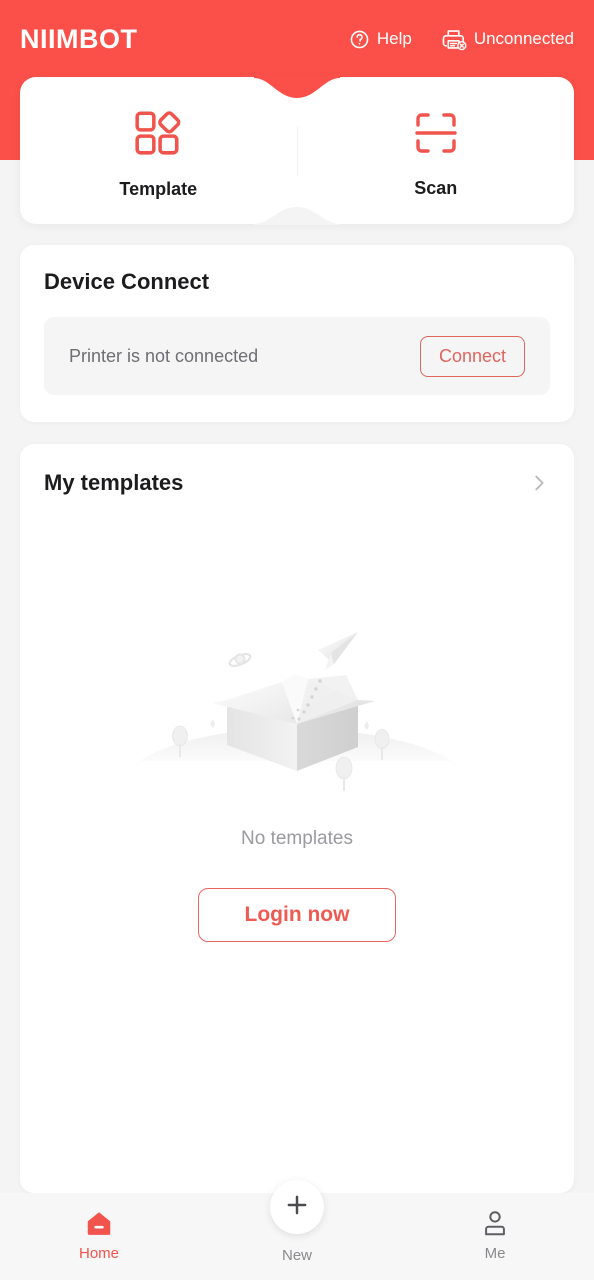  I want to click on new-label-fab-button, so click(297, 1207).